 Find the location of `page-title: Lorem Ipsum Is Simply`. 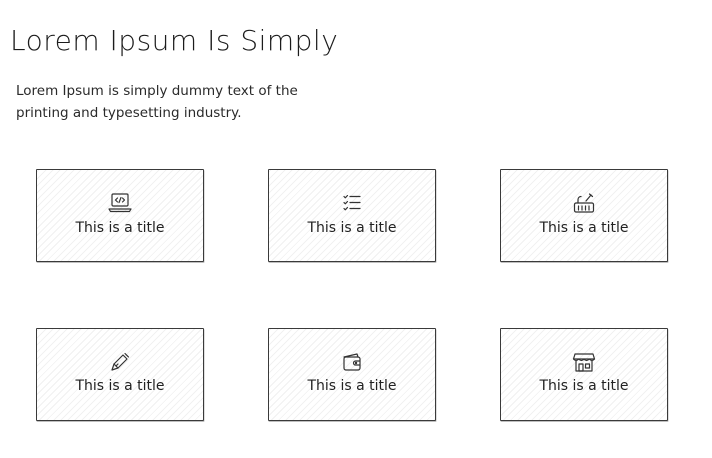

page-title: Lorem Ipsum Is Simply is located at coordinates (174, 40).